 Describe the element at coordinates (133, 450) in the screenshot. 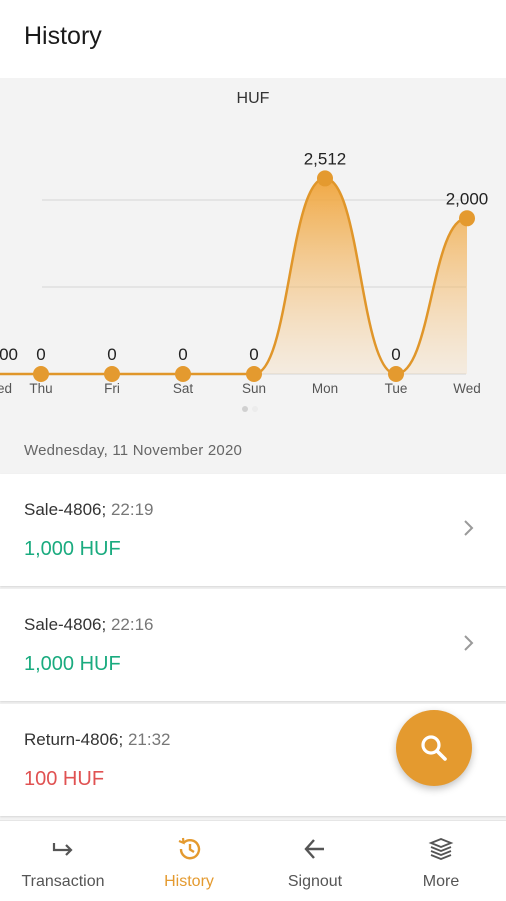

I see `date-header: Wednesday, 11 November 2020` at that location.